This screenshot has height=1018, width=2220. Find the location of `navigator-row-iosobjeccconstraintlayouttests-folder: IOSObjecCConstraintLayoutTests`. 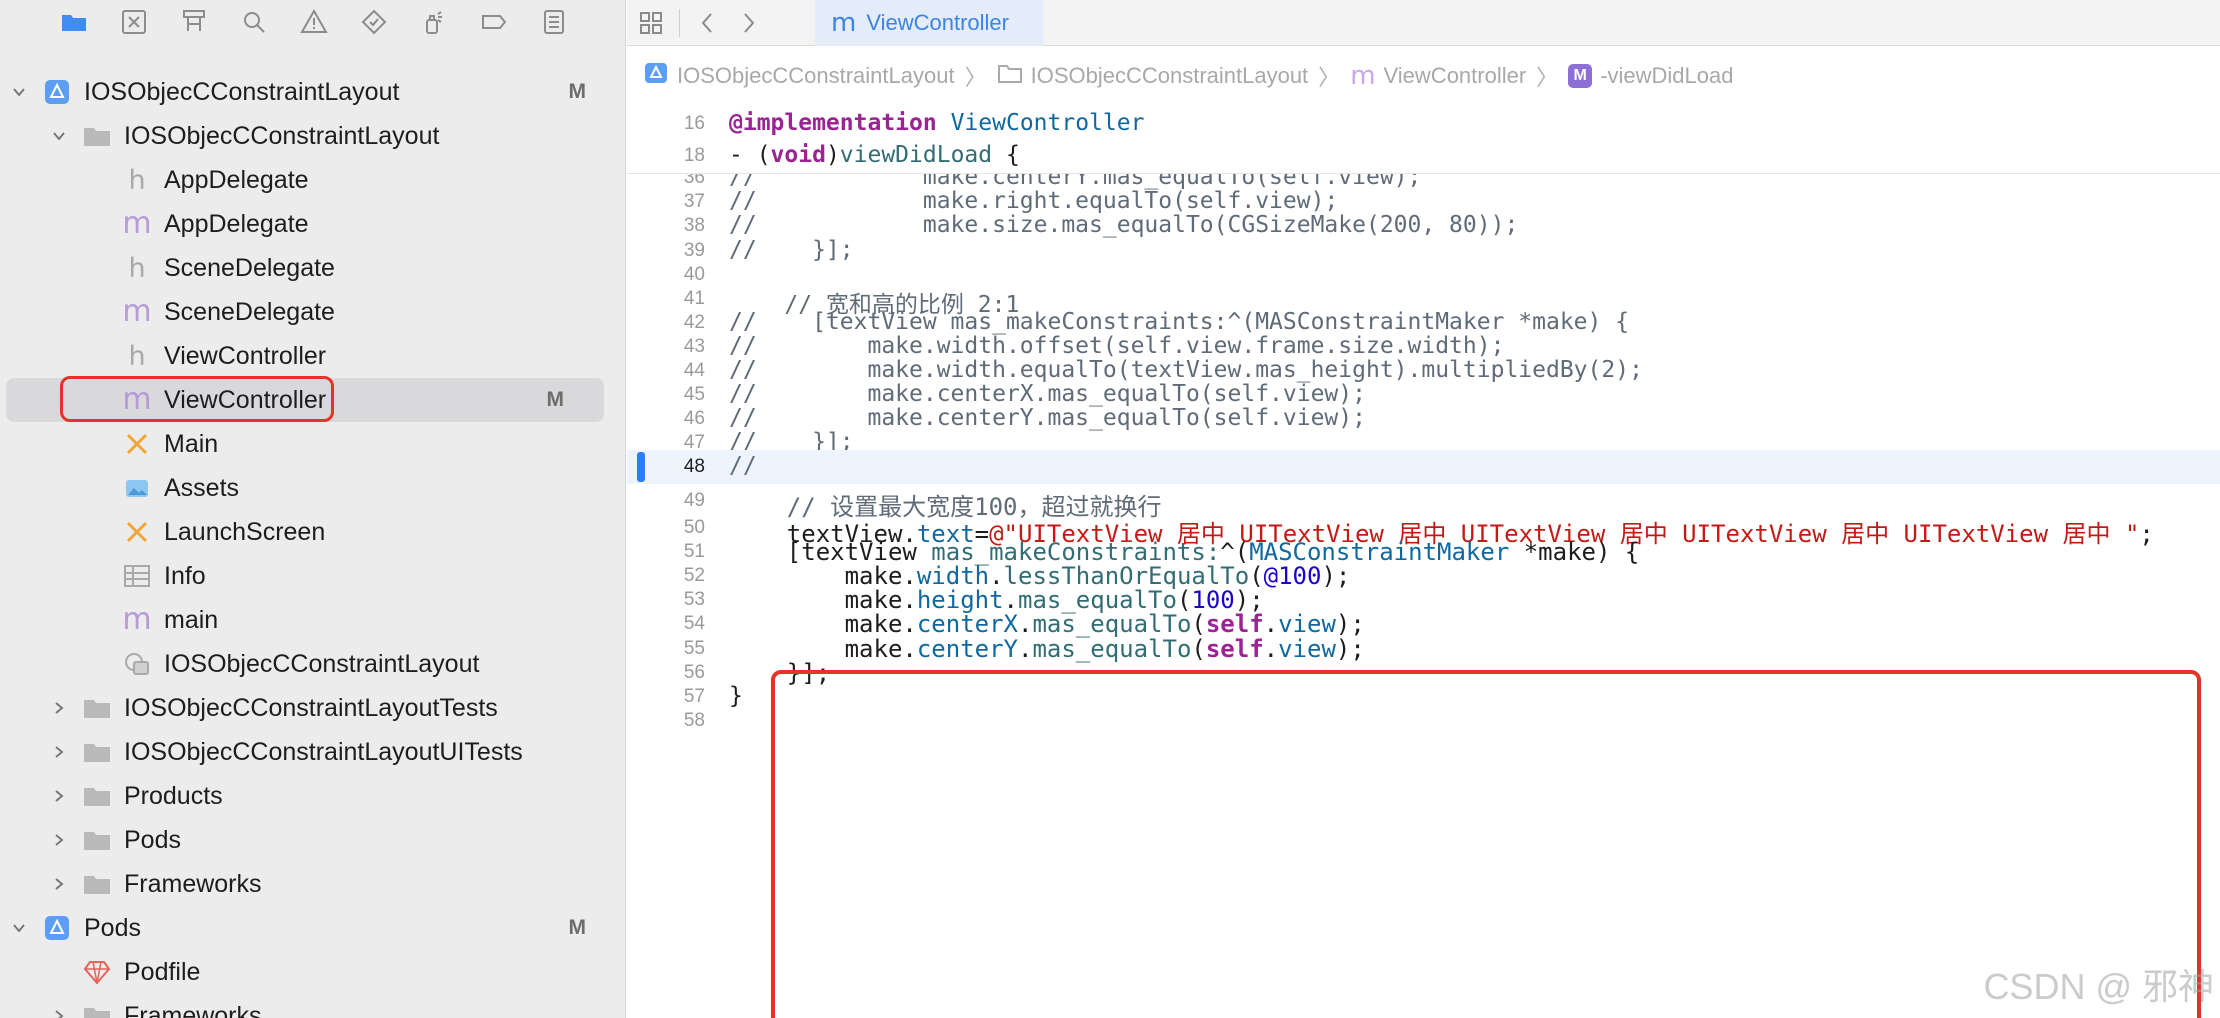

navigator-row-iosobjeccconstraintlayouttests-folder: IOSObjecCConstraintLayoutTests is located at coordinates (312, 708).